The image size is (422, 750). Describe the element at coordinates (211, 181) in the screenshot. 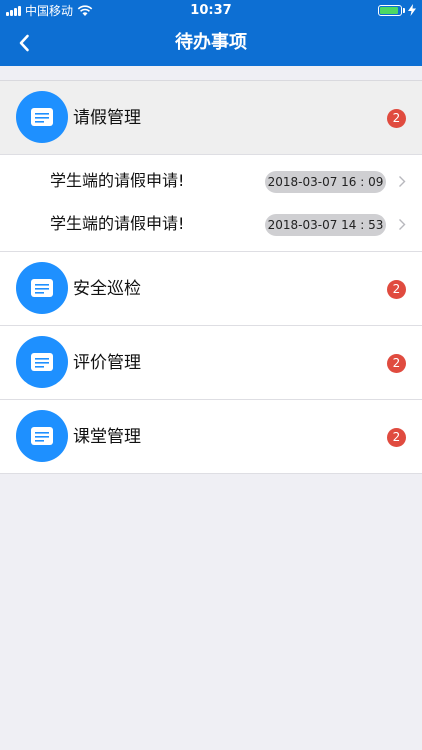

I see `list-item: 学生端的请假申请! 2018-03-07 16 : 09` at that location.